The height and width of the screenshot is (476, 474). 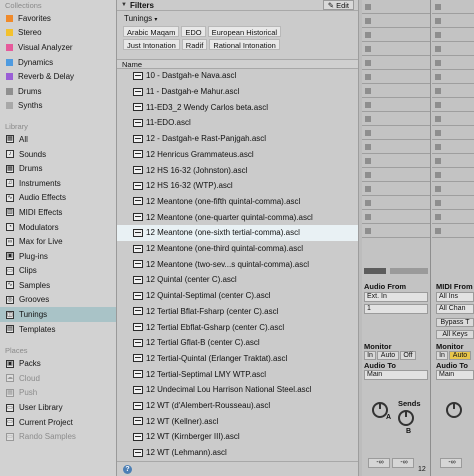 I want to click on collection-favorites: Favorites, so click(x=58, y=18).